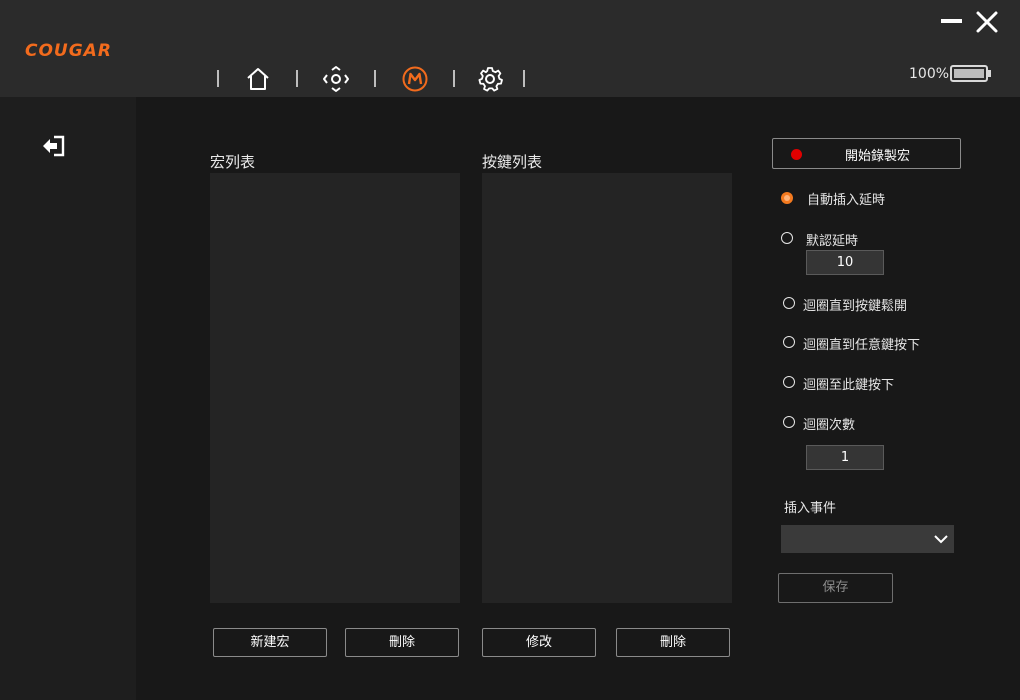 This screenshot has height=700, width=1020. I want to click on edit-key-button: 修改, so click(539, 642).